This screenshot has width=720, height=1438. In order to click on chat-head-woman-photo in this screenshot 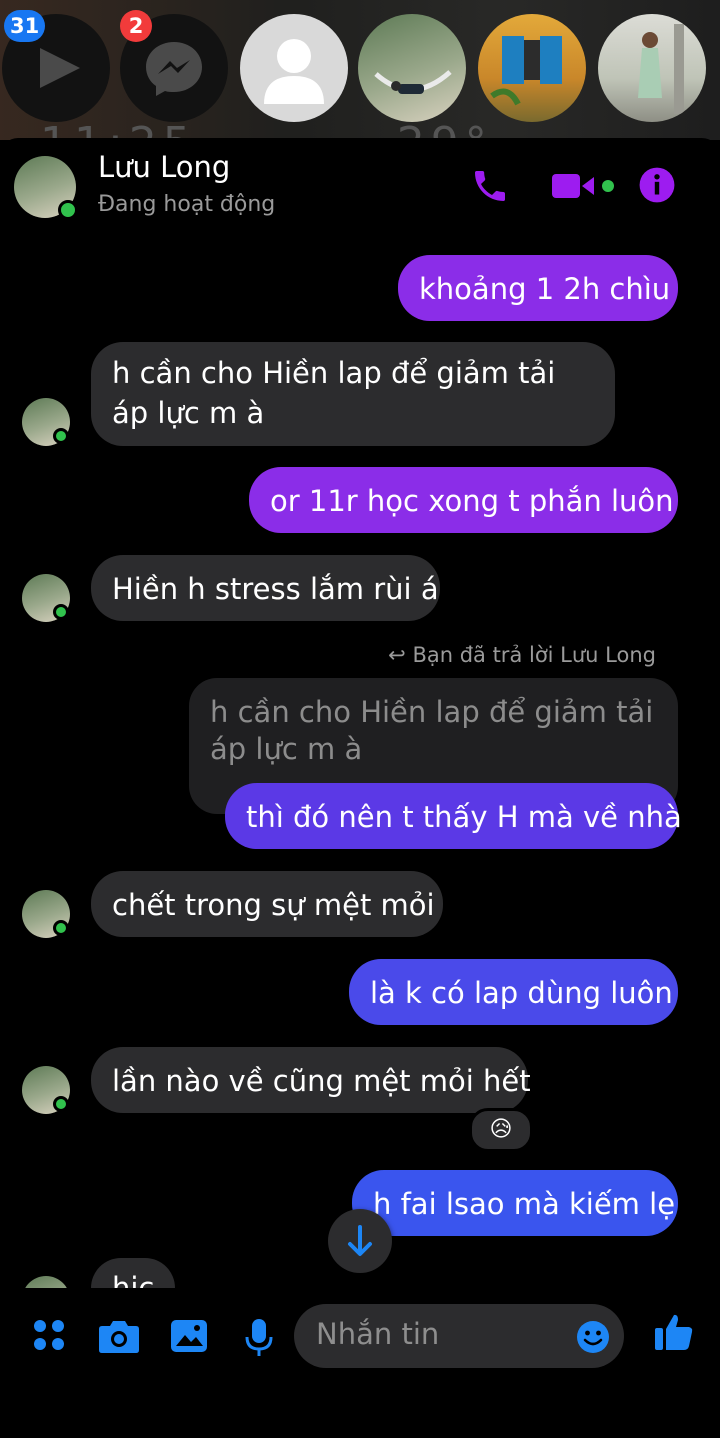, I will do `click(652, 68)`.